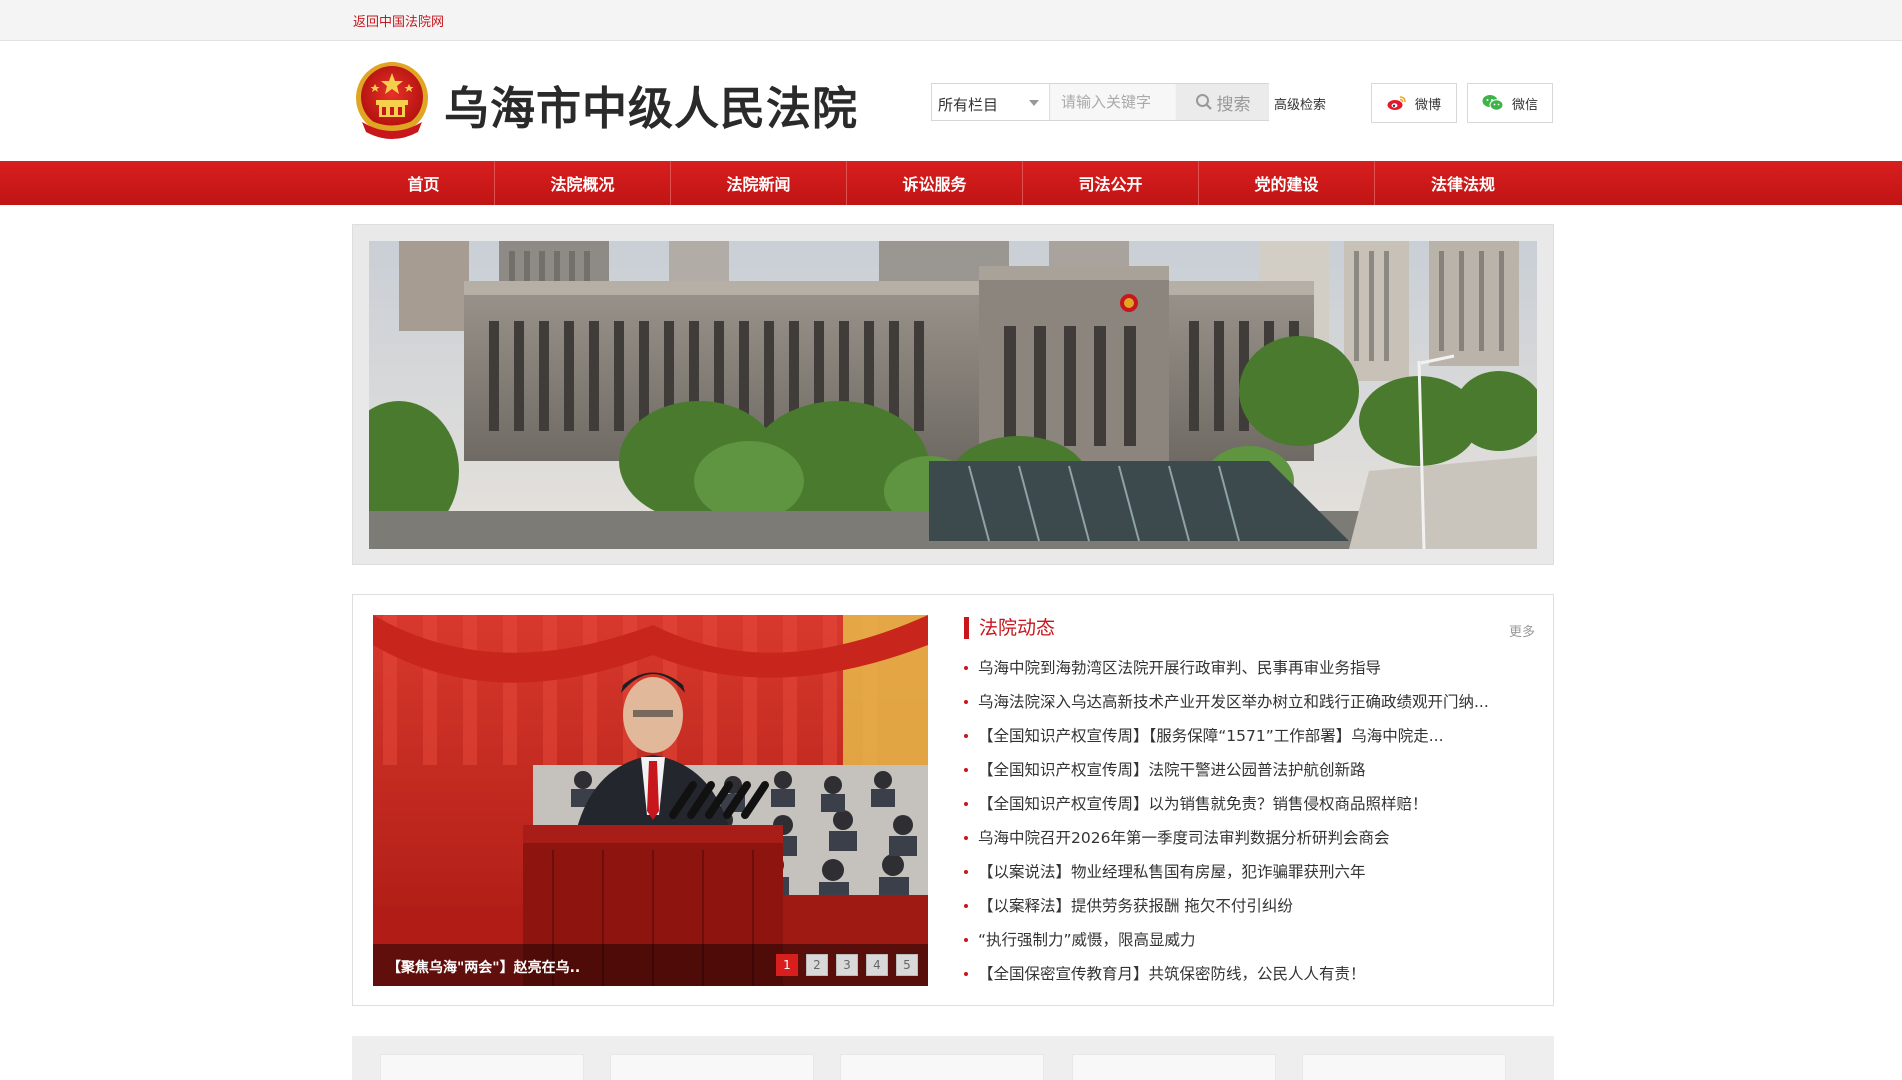 The width and height of the screenshot is (1902, 1080). Describe the element at coordinates (650, 965) in the screenshot. I see `slide-caption-bar: 【聚焦乌海"两会"】赵亮在乌.. 1 2 3 4 5` at that location.